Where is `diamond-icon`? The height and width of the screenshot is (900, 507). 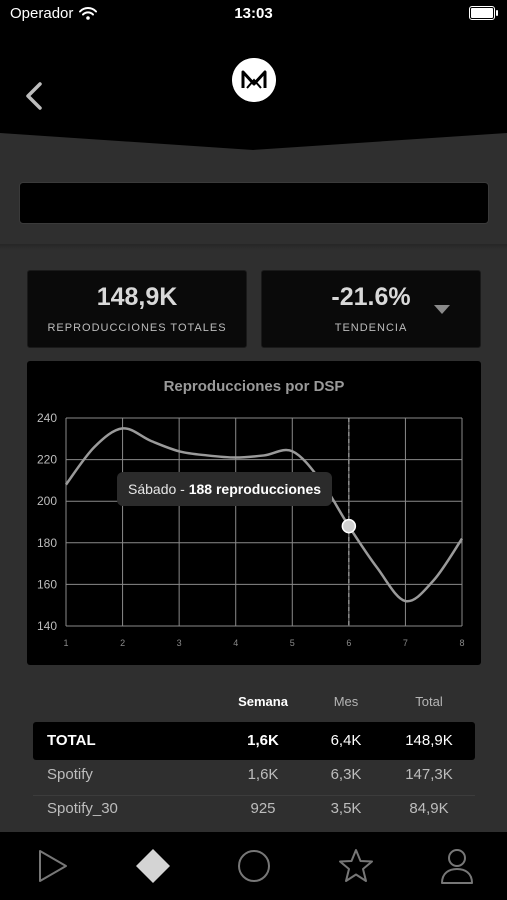
diamond-icon is located at coordinates (153, 866).